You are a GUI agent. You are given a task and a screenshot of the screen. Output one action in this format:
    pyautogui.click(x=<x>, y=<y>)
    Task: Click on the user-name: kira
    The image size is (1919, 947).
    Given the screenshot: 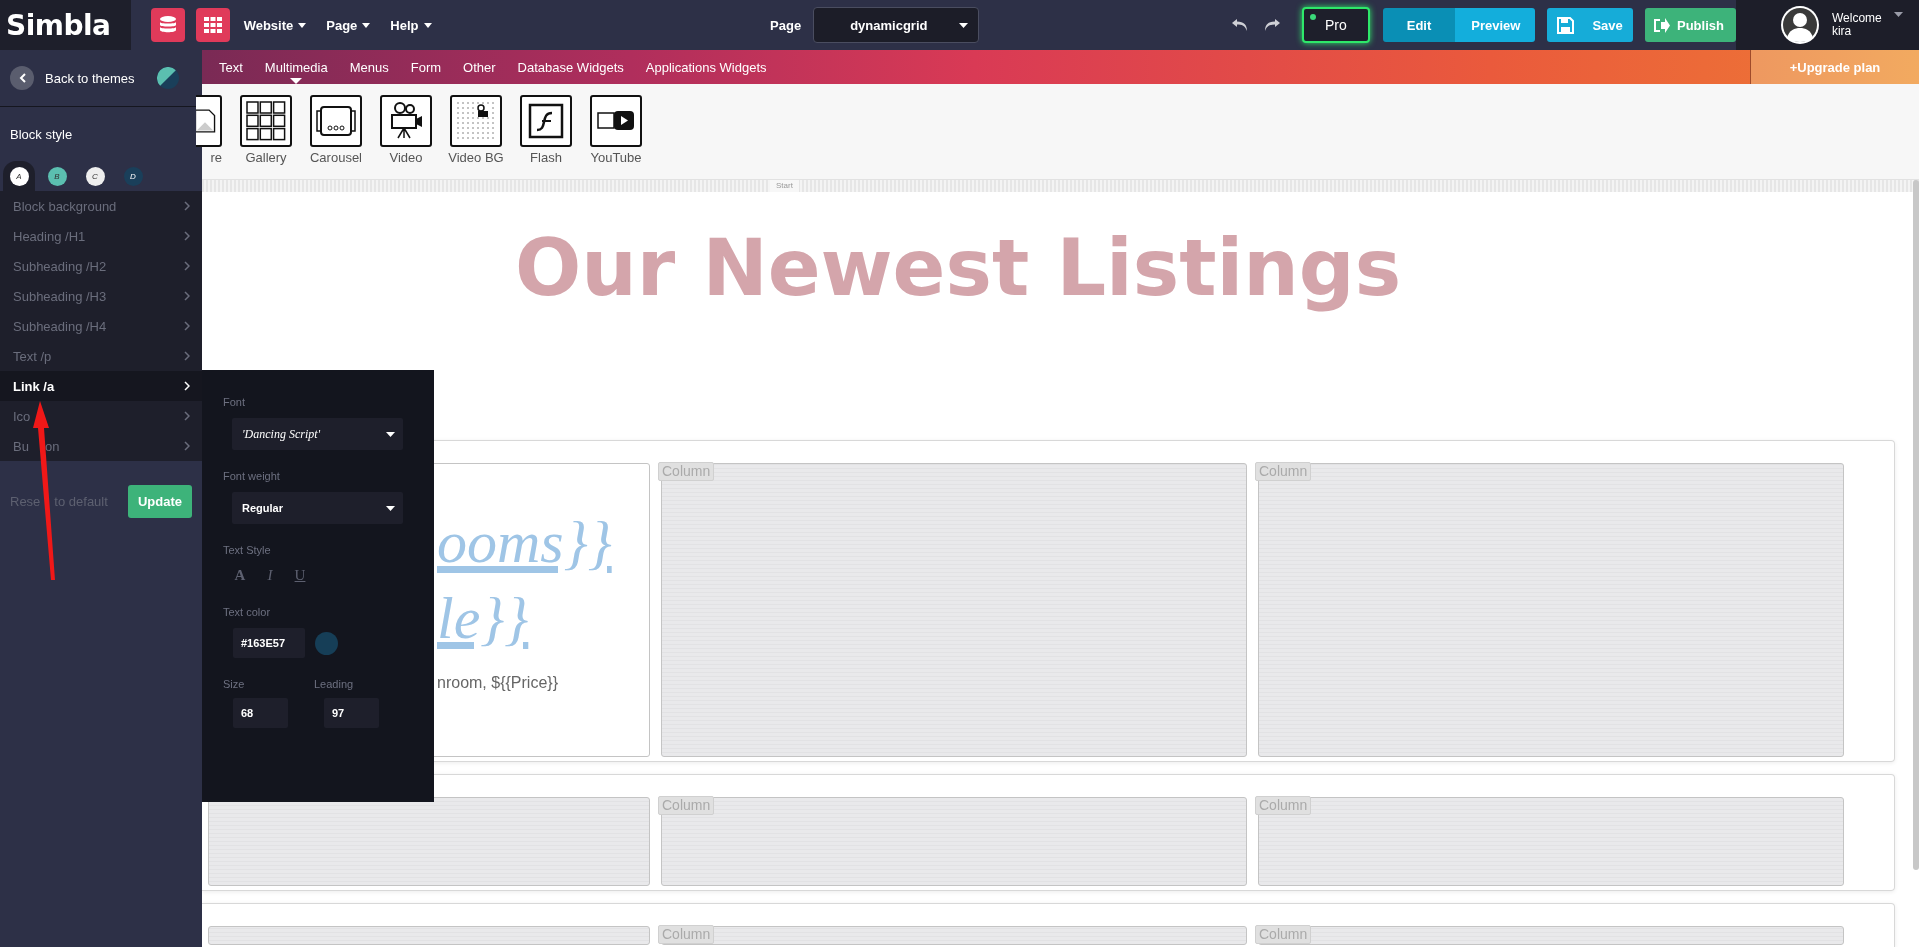 What is the action you would take?
    pyautogui.click(x=1842, y=31)
    